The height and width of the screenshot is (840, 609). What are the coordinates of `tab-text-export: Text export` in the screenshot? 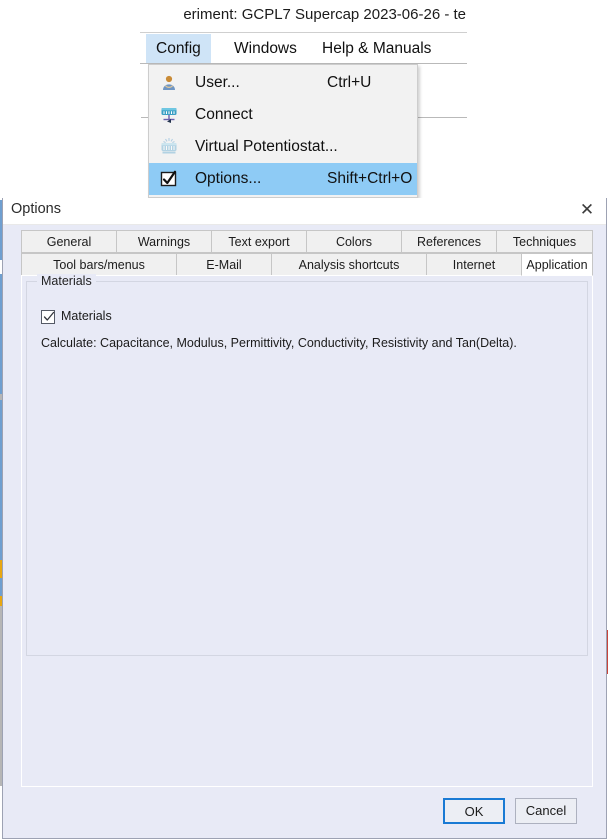 It's located at (259, 241).